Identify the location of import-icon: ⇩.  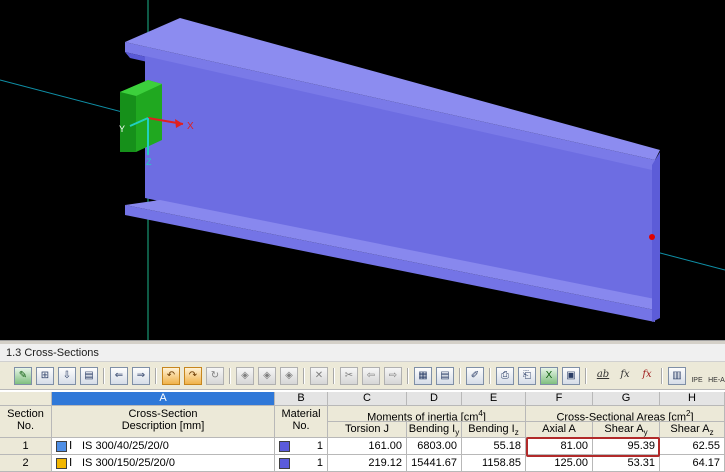
(67, 376).